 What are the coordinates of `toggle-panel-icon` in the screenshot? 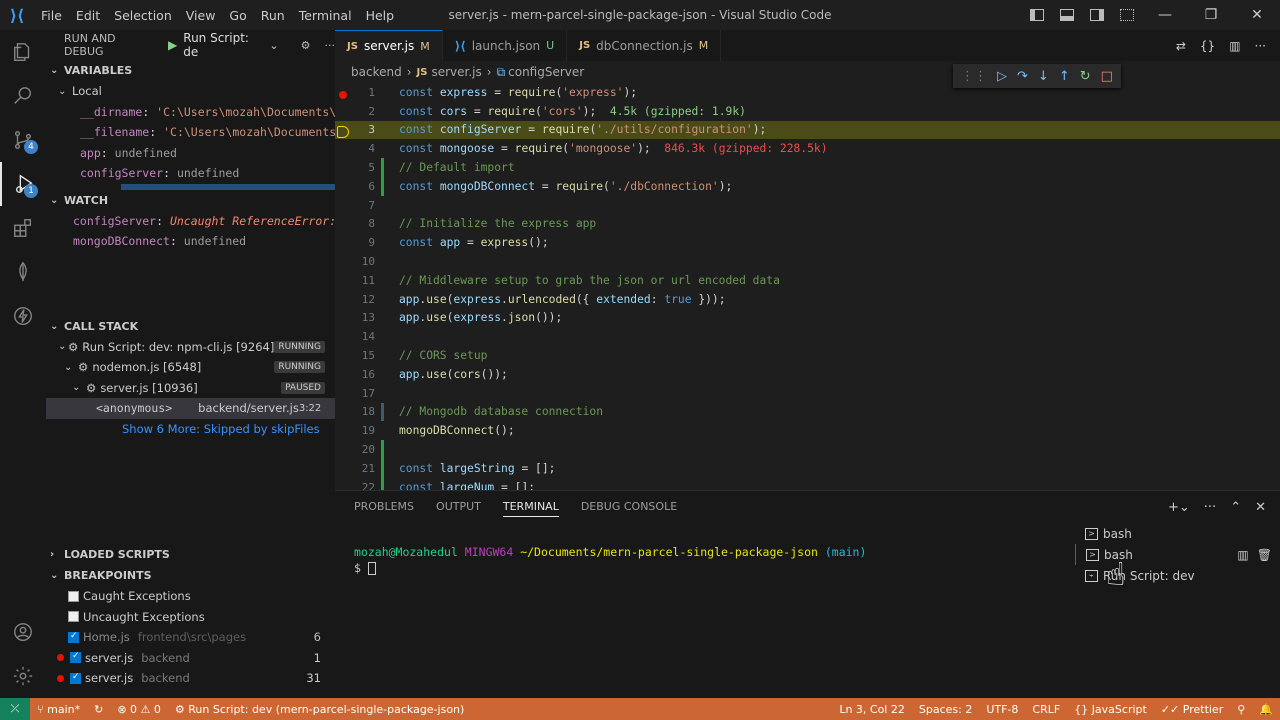 It's located at (1067, 15).